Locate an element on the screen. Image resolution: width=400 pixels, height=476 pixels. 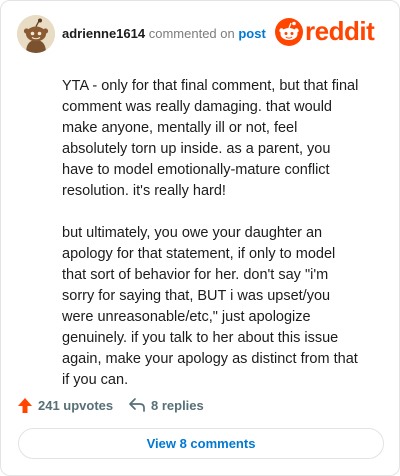
reply-count: 8 replies is located at coordinates (177, 405).